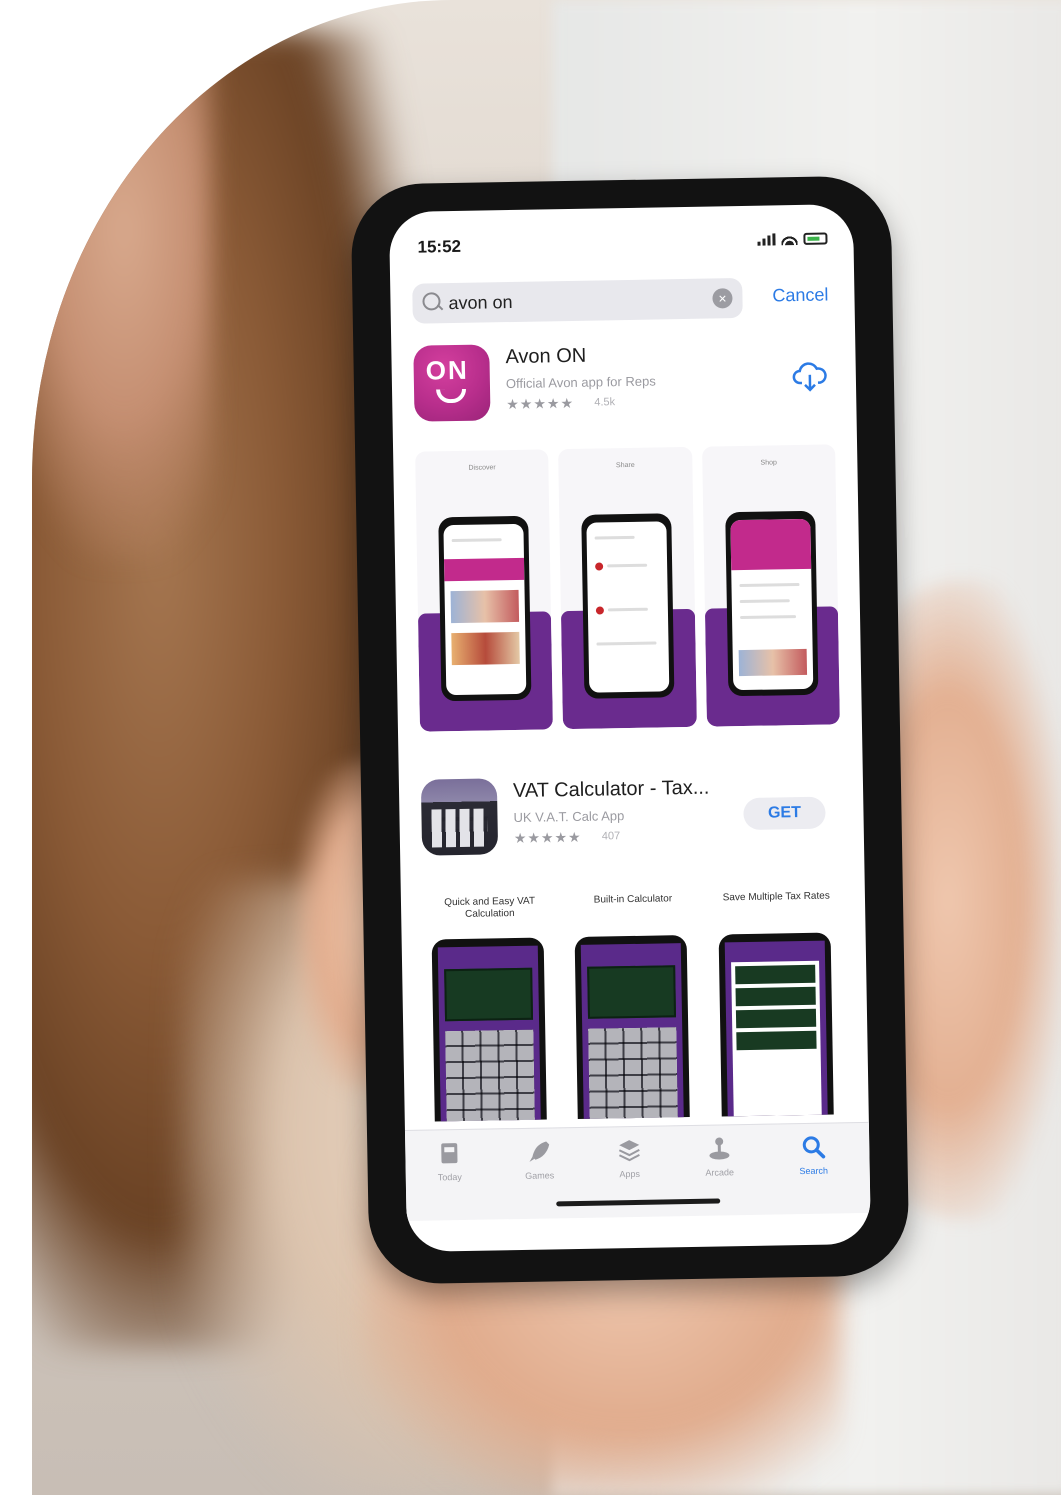 The height and width of the screenshot is (1495, 1061). Describe the element at coordinates (545, 357) in the screenshot. I see `app-name: Avon ON` at that location.